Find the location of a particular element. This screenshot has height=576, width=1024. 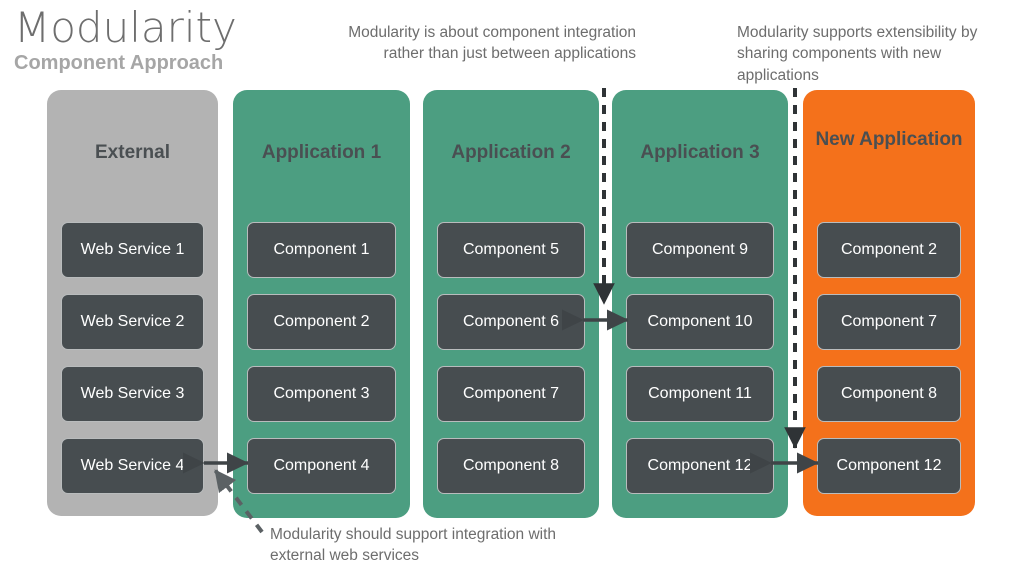

column-title-new-application: New Application is located at coordinates (889, 139).